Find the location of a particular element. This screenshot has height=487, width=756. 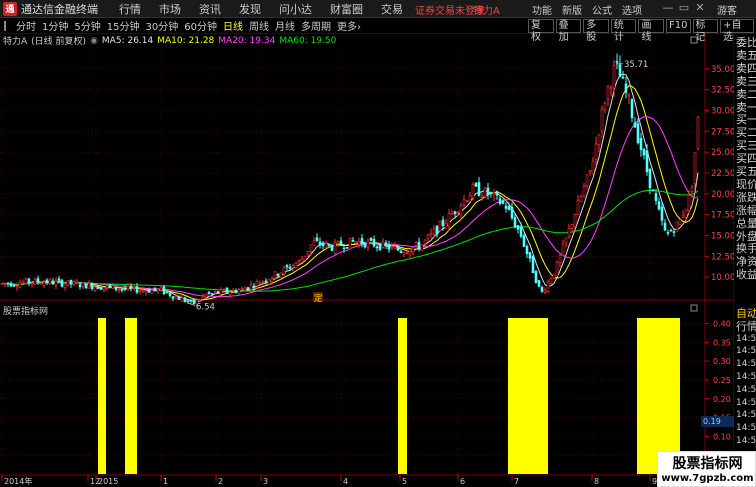

low-price-annotation: 6.54 is located at coordinates (205, 308).